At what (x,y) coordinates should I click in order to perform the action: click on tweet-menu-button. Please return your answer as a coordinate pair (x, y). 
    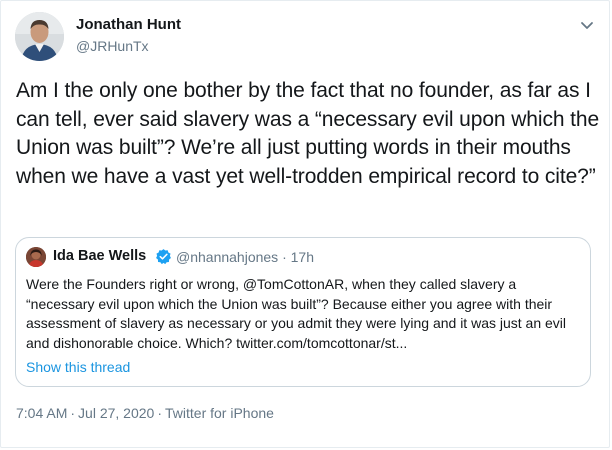
    Looking at the image, I should click on (587, 25).